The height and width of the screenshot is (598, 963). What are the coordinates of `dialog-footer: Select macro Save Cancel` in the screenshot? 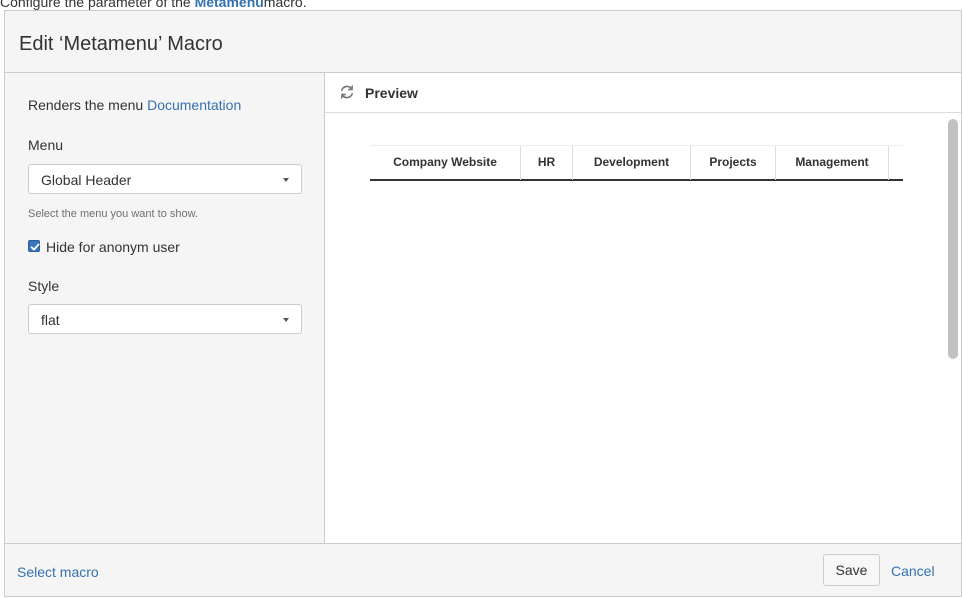 It's located at (483, 569).